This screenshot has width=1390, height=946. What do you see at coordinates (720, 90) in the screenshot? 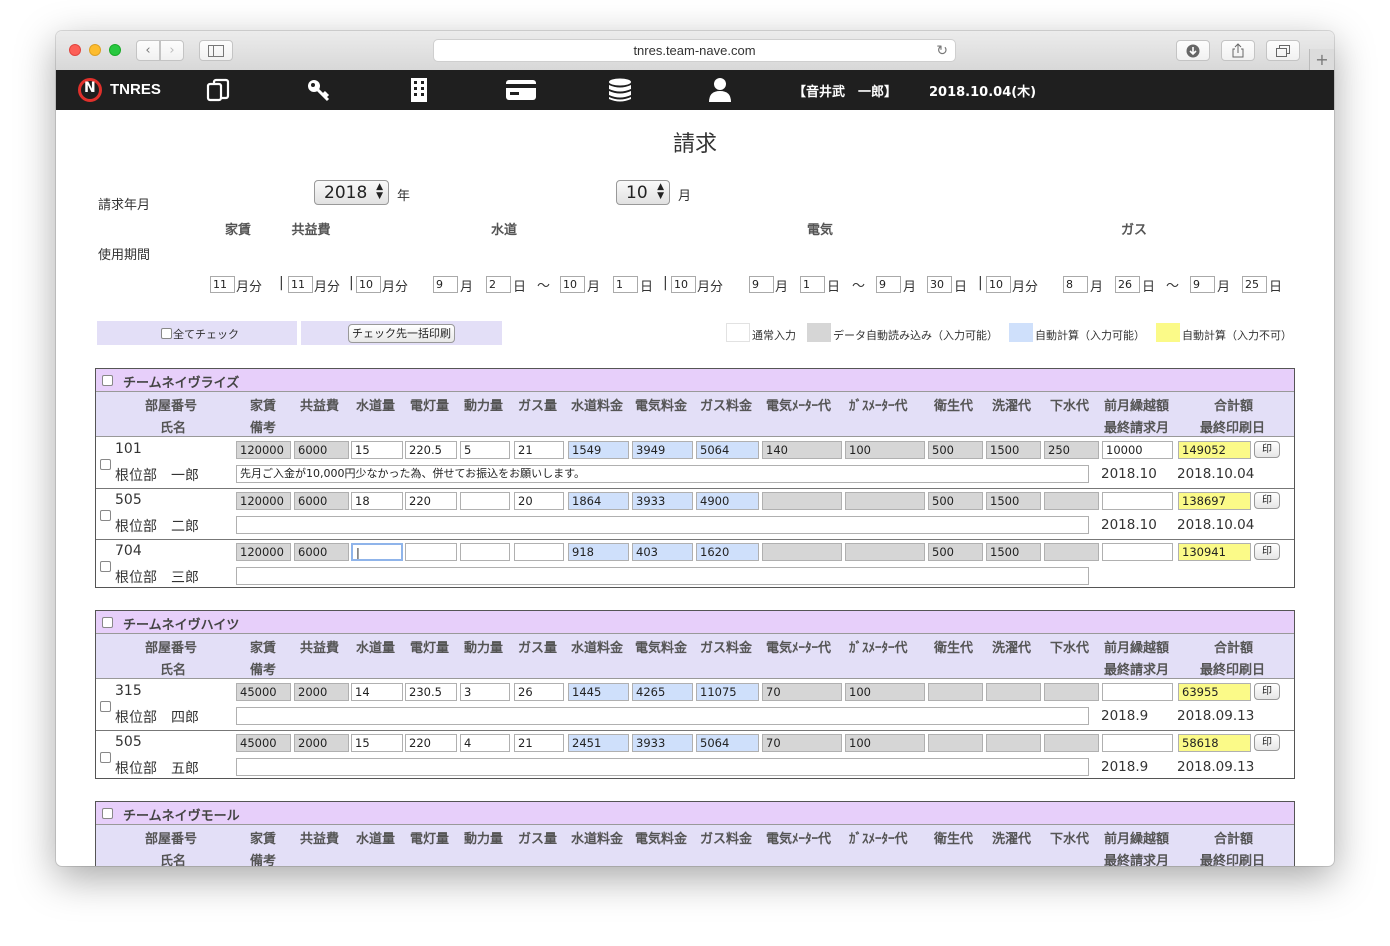
I see `user-icon` at bounding box center [720, 90].